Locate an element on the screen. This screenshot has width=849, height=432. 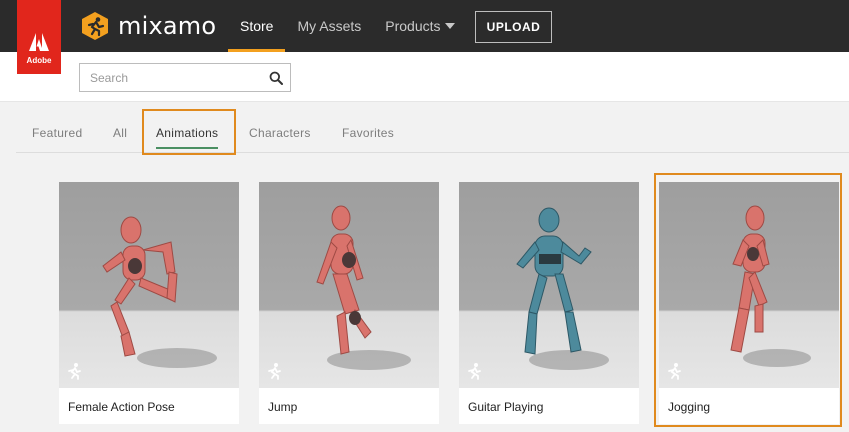
card-title: Guitar Playing is located at coordinates (506, 407).